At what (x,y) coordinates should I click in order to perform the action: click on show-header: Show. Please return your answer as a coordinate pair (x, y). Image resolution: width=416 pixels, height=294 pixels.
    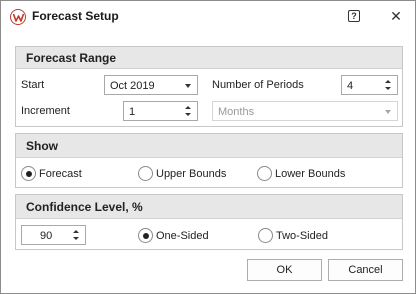
    Looking at the image, I should click on (209, 146).